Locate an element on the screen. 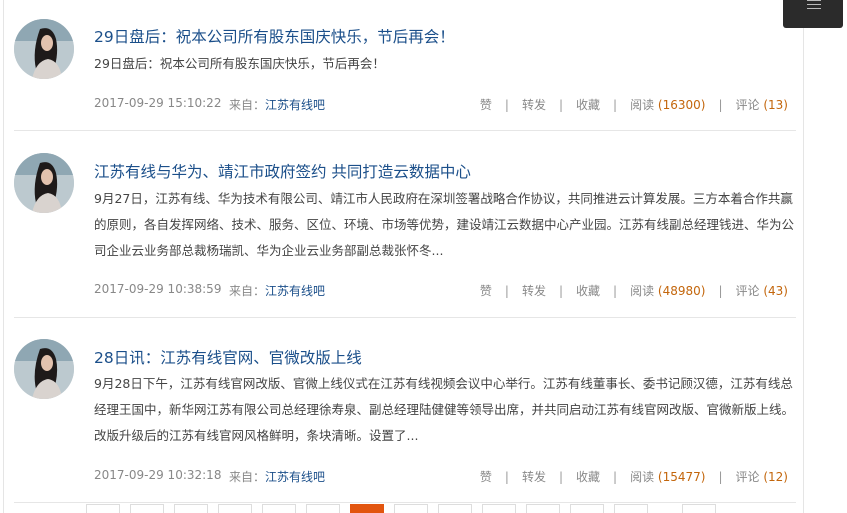  read-button: 阅读 (16300) is located at coordinates (667, 105).